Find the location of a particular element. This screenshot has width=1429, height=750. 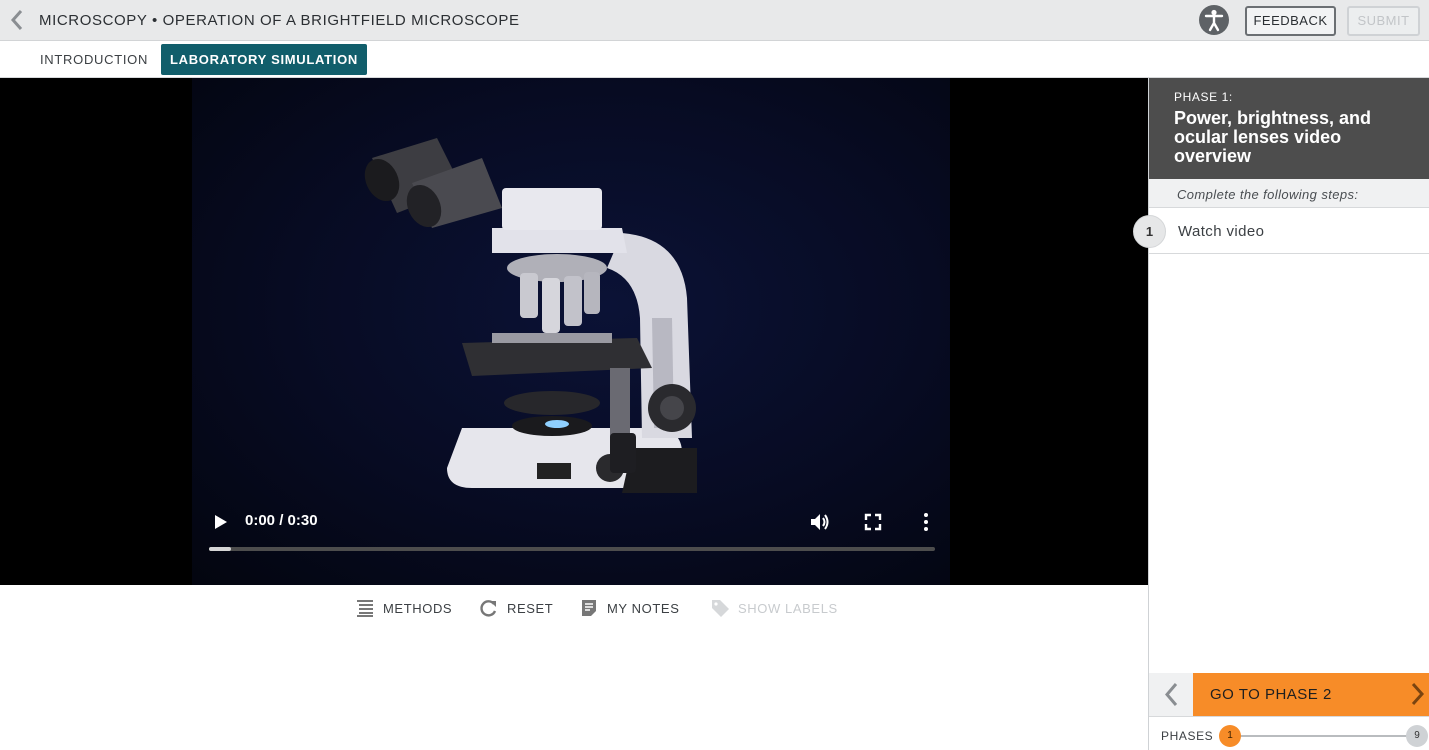

steps-heading: Complete the following steps: is located at coordinates (1289, 193).